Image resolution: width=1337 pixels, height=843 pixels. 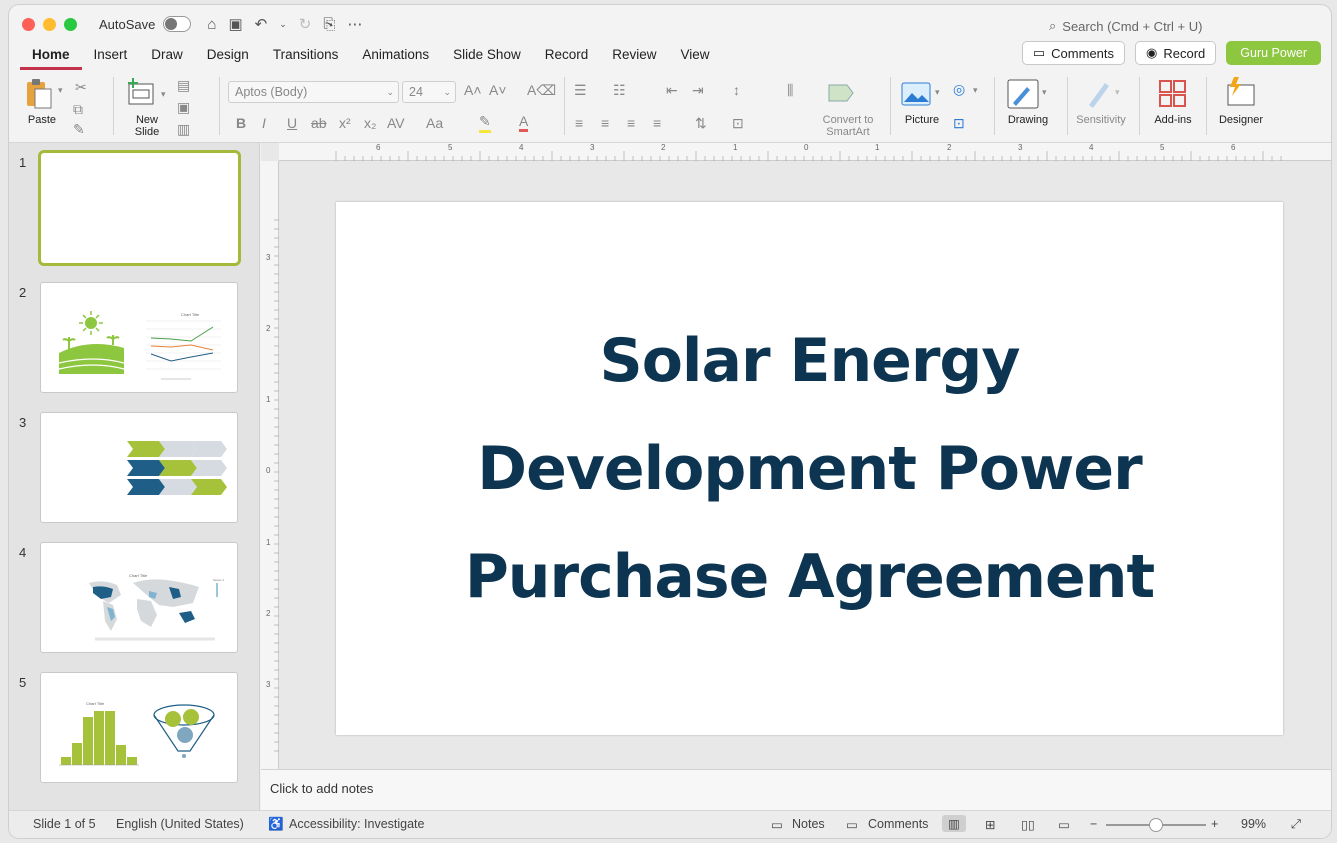 I want to click on horizontal-ruler: 6 5 4 3 2 1 0 1 2 3 4 5 6, so click(x=805, y=152).